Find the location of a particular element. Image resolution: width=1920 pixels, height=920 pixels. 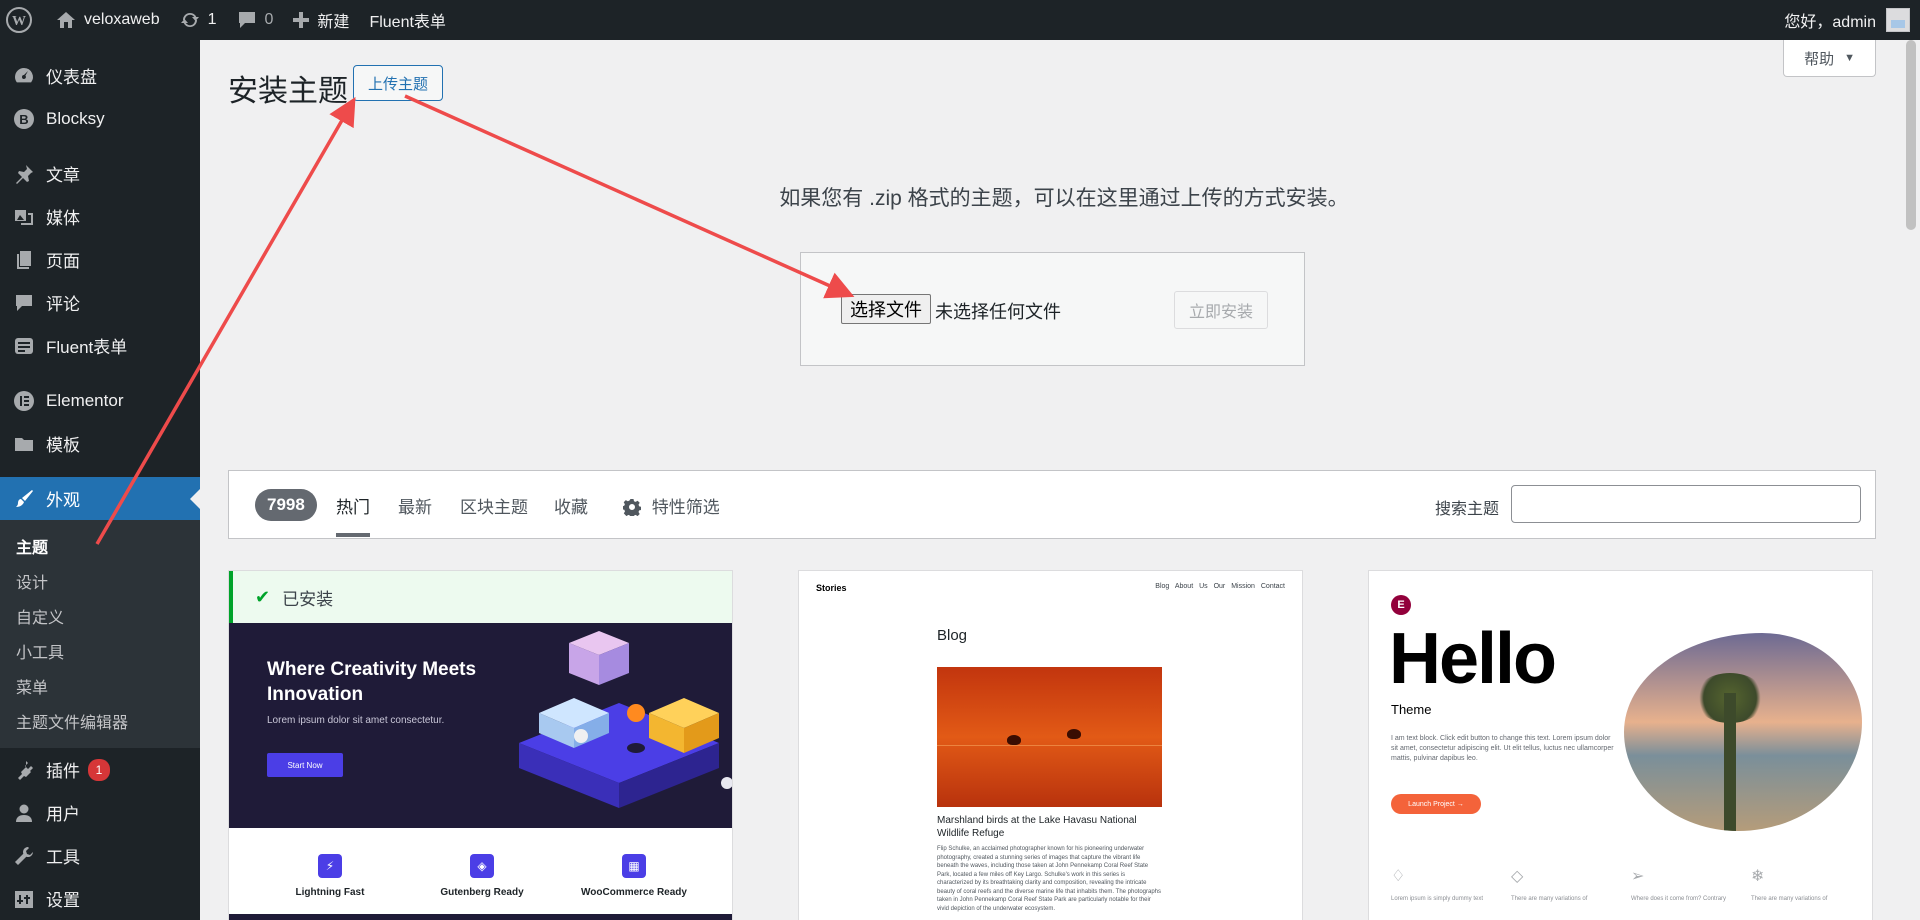

new-content-link: 新建 is located at coordinates (321, 20).